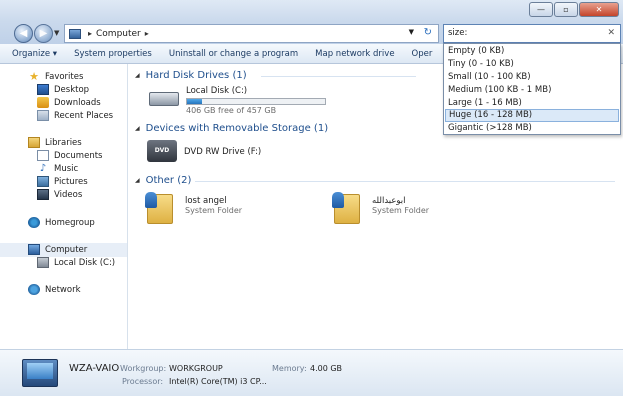  Describe the element at coordinates (311, 22) in the screenshot. I see `title-bar: — ▫ ✕ ◀ ▶ ▼ ▸ Computer ▸ ▼ ↻ size: ✕` at that location.